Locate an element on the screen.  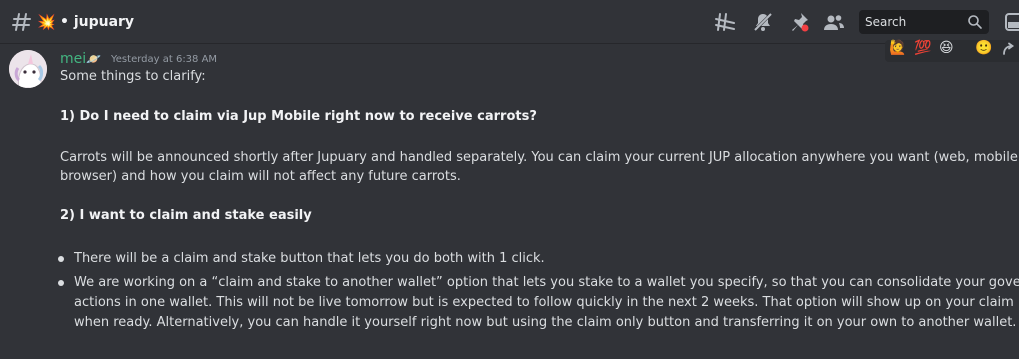
notification-muted-icon is located at coordinates (763, 22).